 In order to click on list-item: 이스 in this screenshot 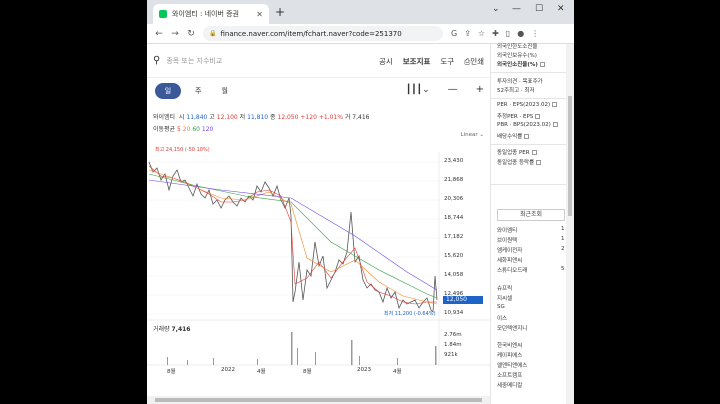, I will do `click(502, 318)`.